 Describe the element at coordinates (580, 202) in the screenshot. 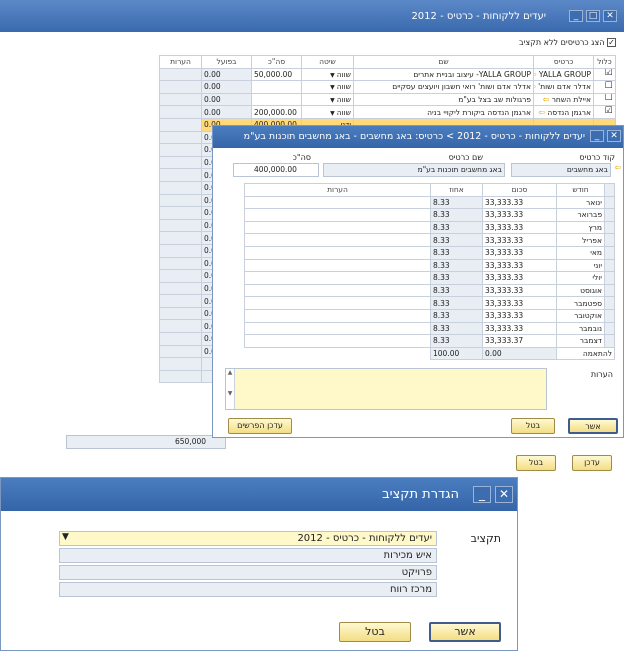

I see `month-cell: ינואר` at that location.